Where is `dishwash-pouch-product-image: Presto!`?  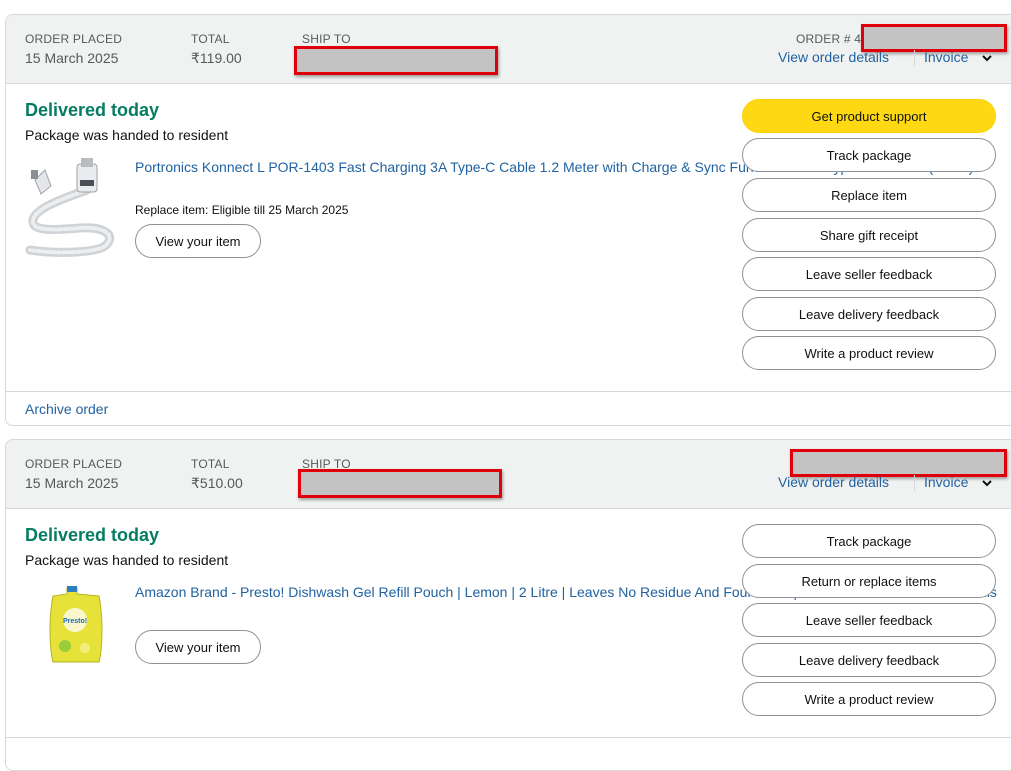
dishwash-pouch-product-image: Presto! is located at coordinates (75, 626).